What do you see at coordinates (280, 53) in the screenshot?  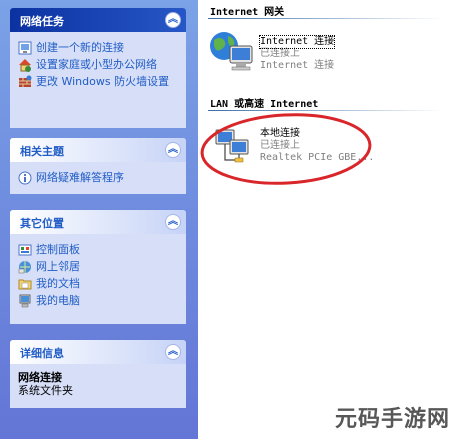 I see `connection-status: 已连接上` at bounding box center [280, 53].